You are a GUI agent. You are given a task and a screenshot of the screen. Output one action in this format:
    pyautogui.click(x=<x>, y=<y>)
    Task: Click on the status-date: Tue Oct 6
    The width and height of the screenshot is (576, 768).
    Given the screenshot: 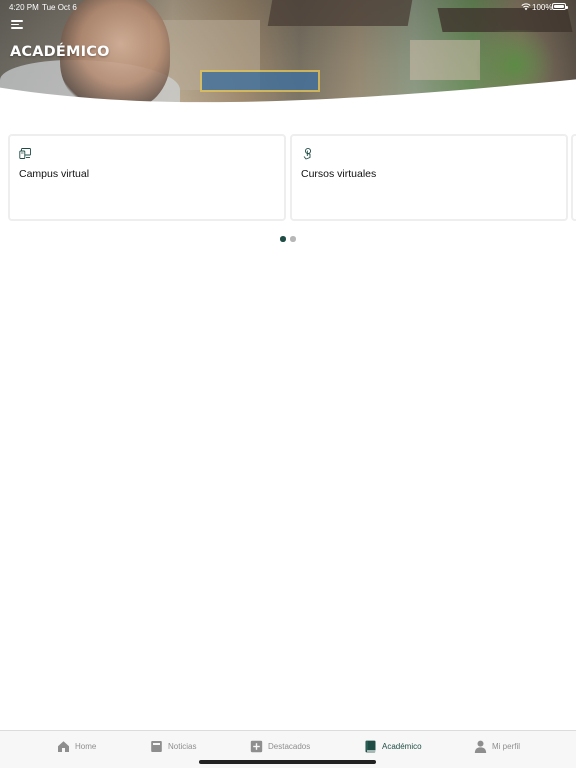 What is the action you would take?
    pyautogui.click(x=59, y=7)
    